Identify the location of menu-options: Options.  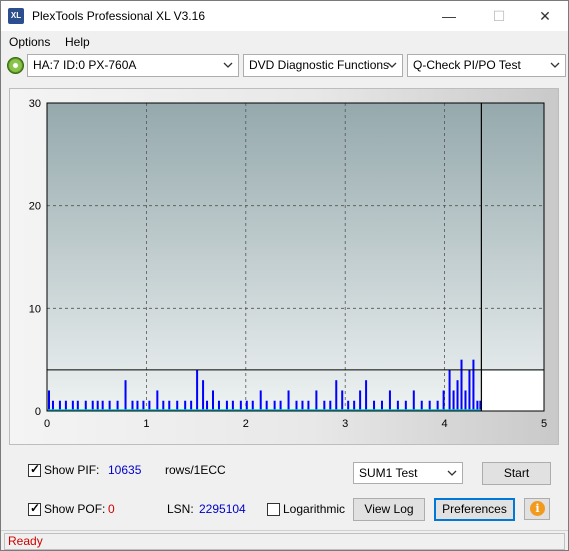
(29, 42).